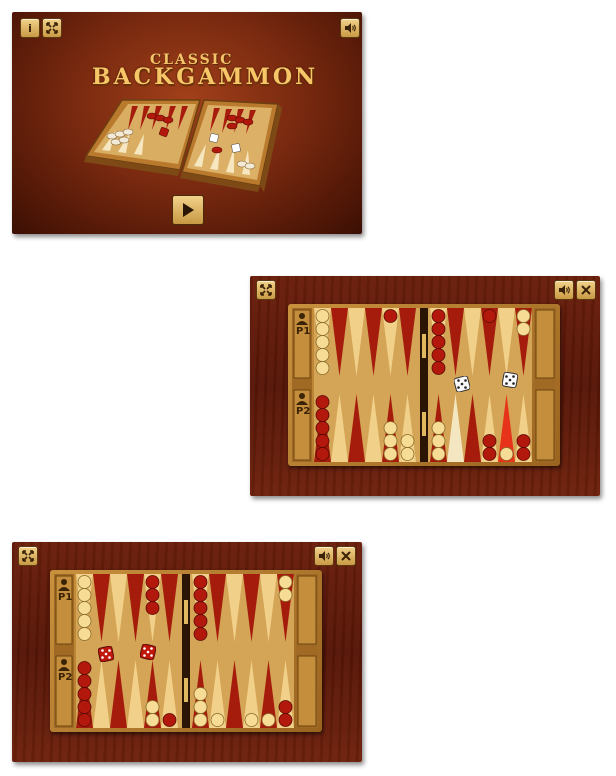 The image size is (616, 776). What do you see at coordinates (183, 145) in the screenshot?
I see `backgammon-case-illustration` at bounding box center [183, 145].